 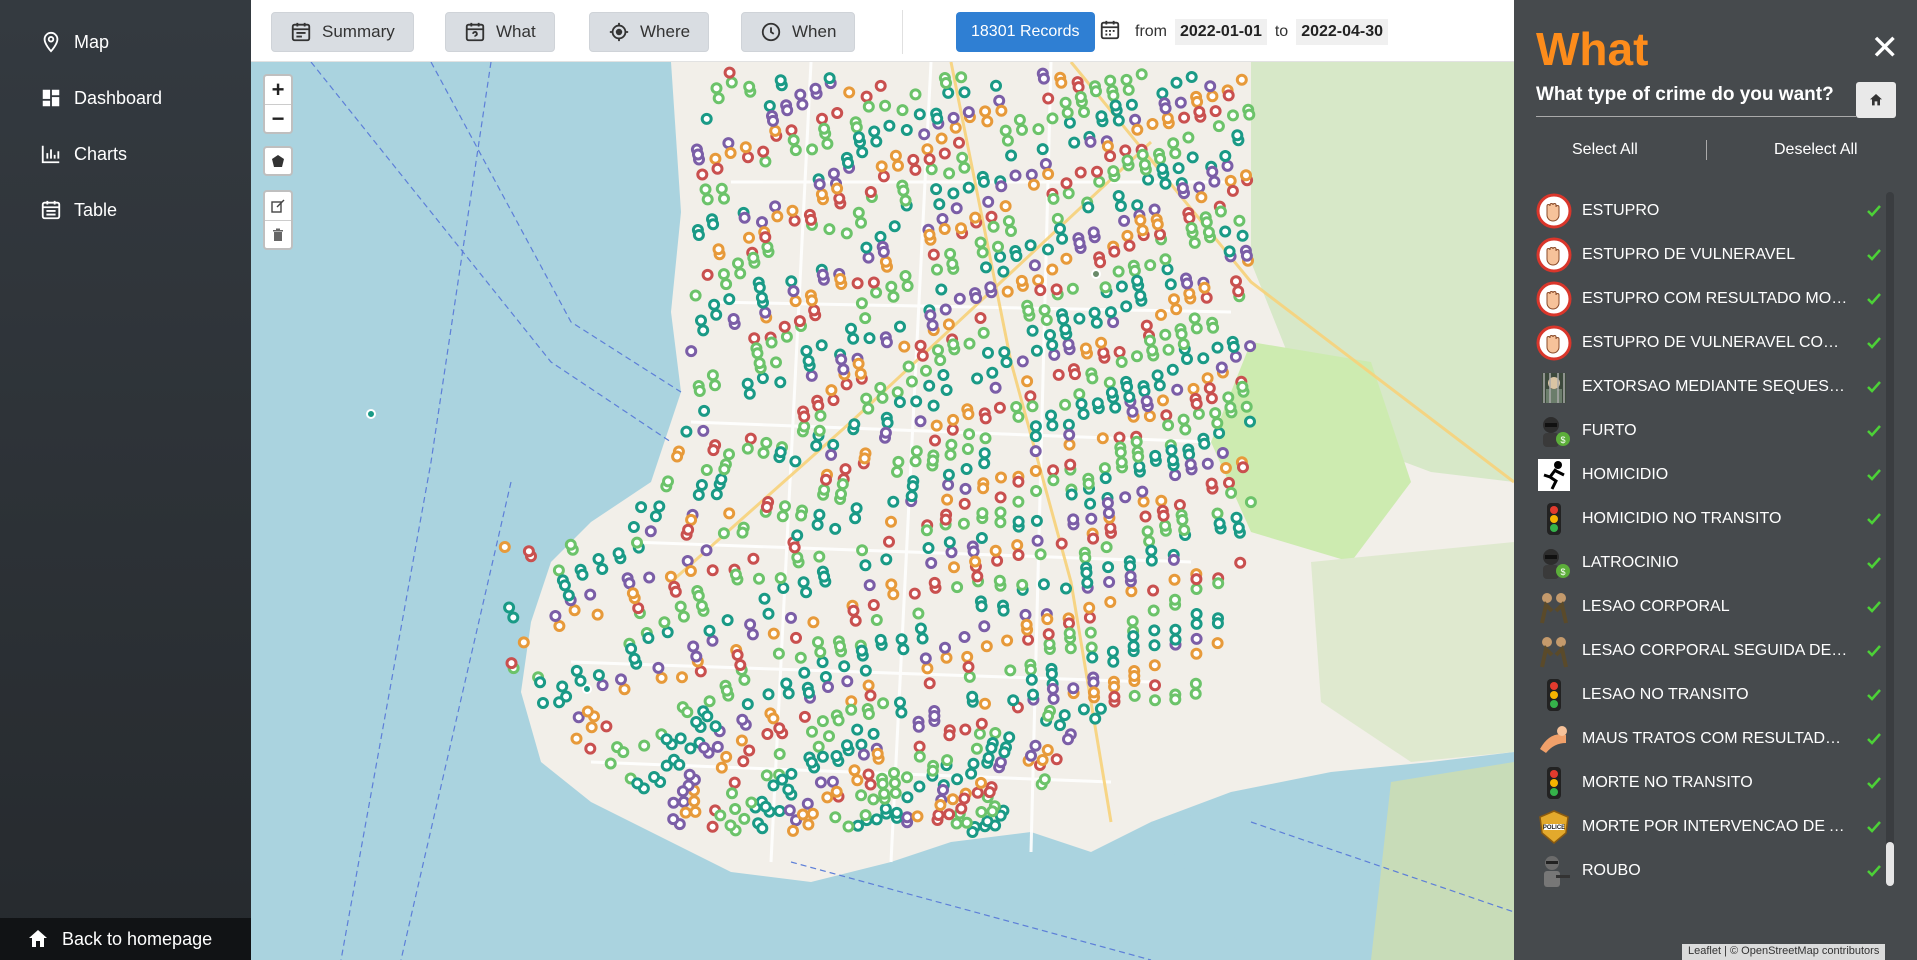 I want to click on summary-button: Summary, so click(x=342, y=32).